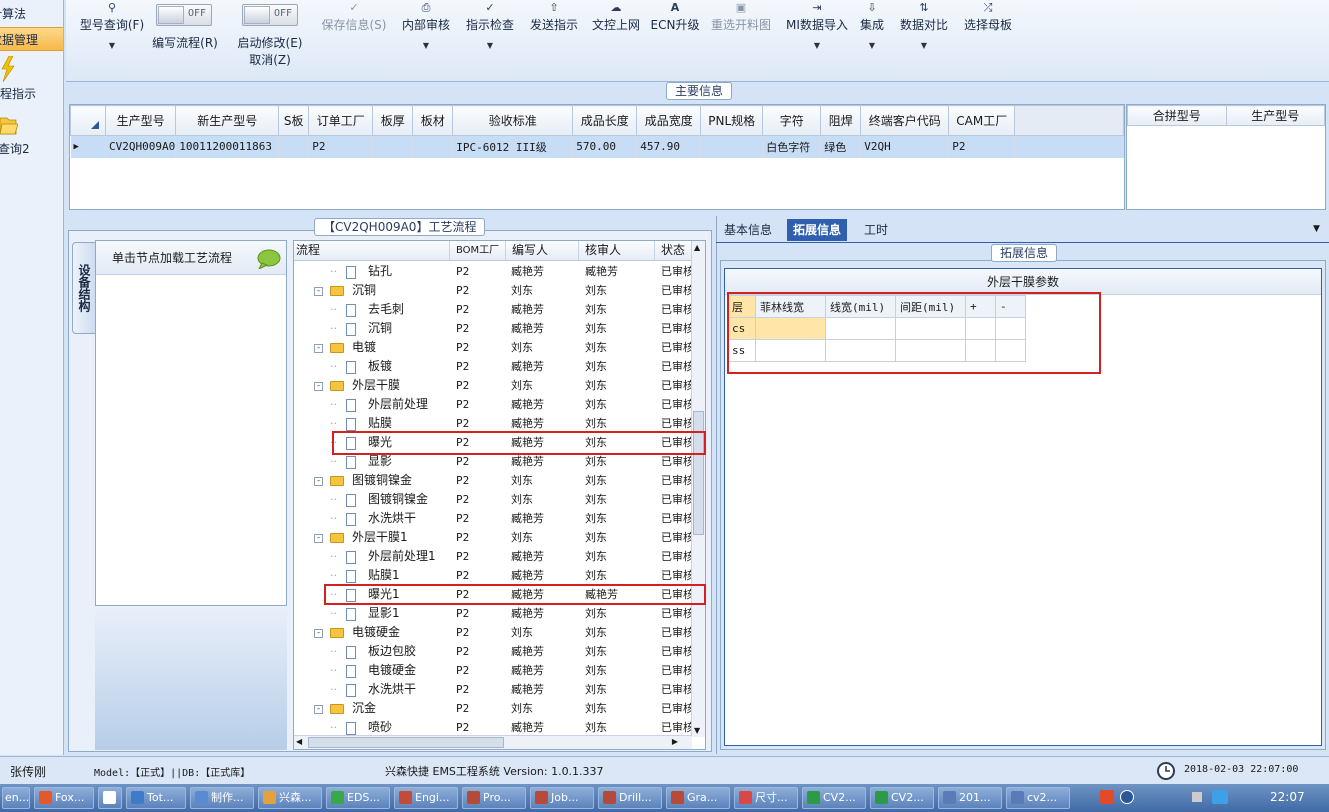 This screenshot has width=1329, height=812. Describe the element at coordinates (616, 16) in the screenshot. I see `doc-control-online-button: ☁ 文控上网` at that location.